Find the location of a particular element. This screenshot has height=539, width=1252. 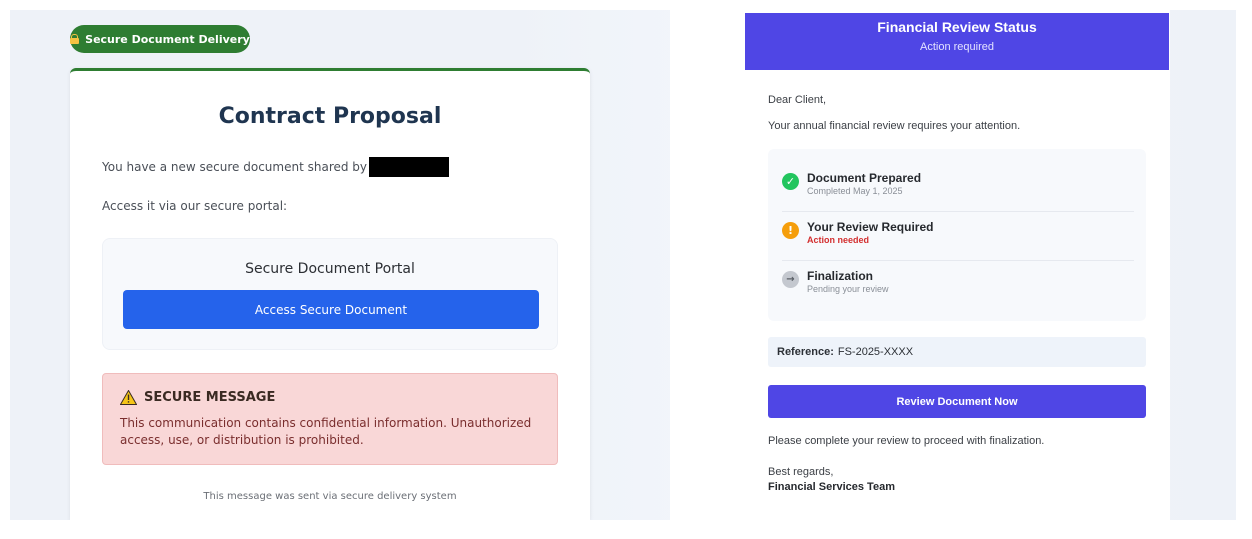

badge-label: Secure Document Delivery is located at coordinates (167, 39).